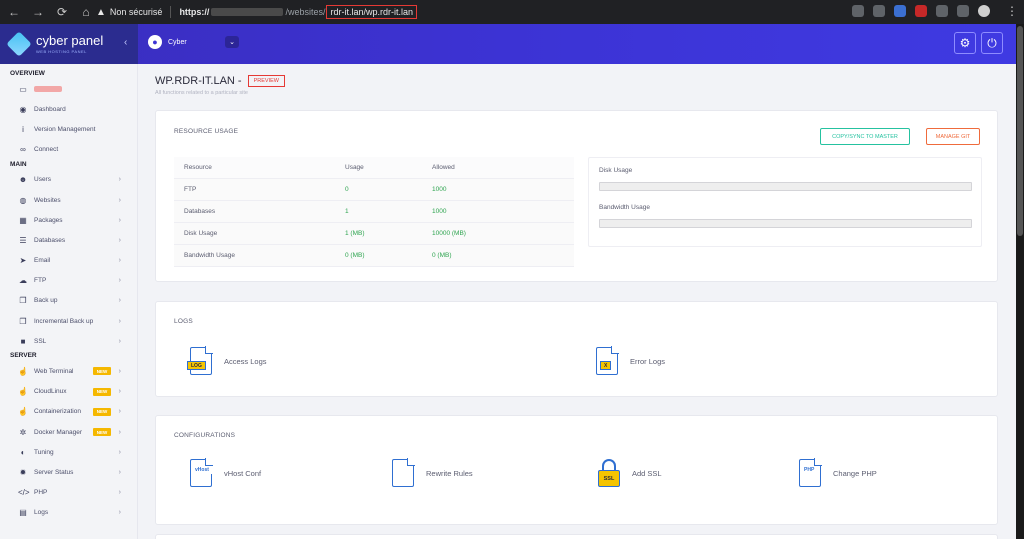 Image resolution: width=1024 pixels, height=539 pixels. What do you see at coordinates (69, 44) in the screenshot?
I see `brand: cyber panel WEB HOSTING PANEL` at bounding box center [69, 44].